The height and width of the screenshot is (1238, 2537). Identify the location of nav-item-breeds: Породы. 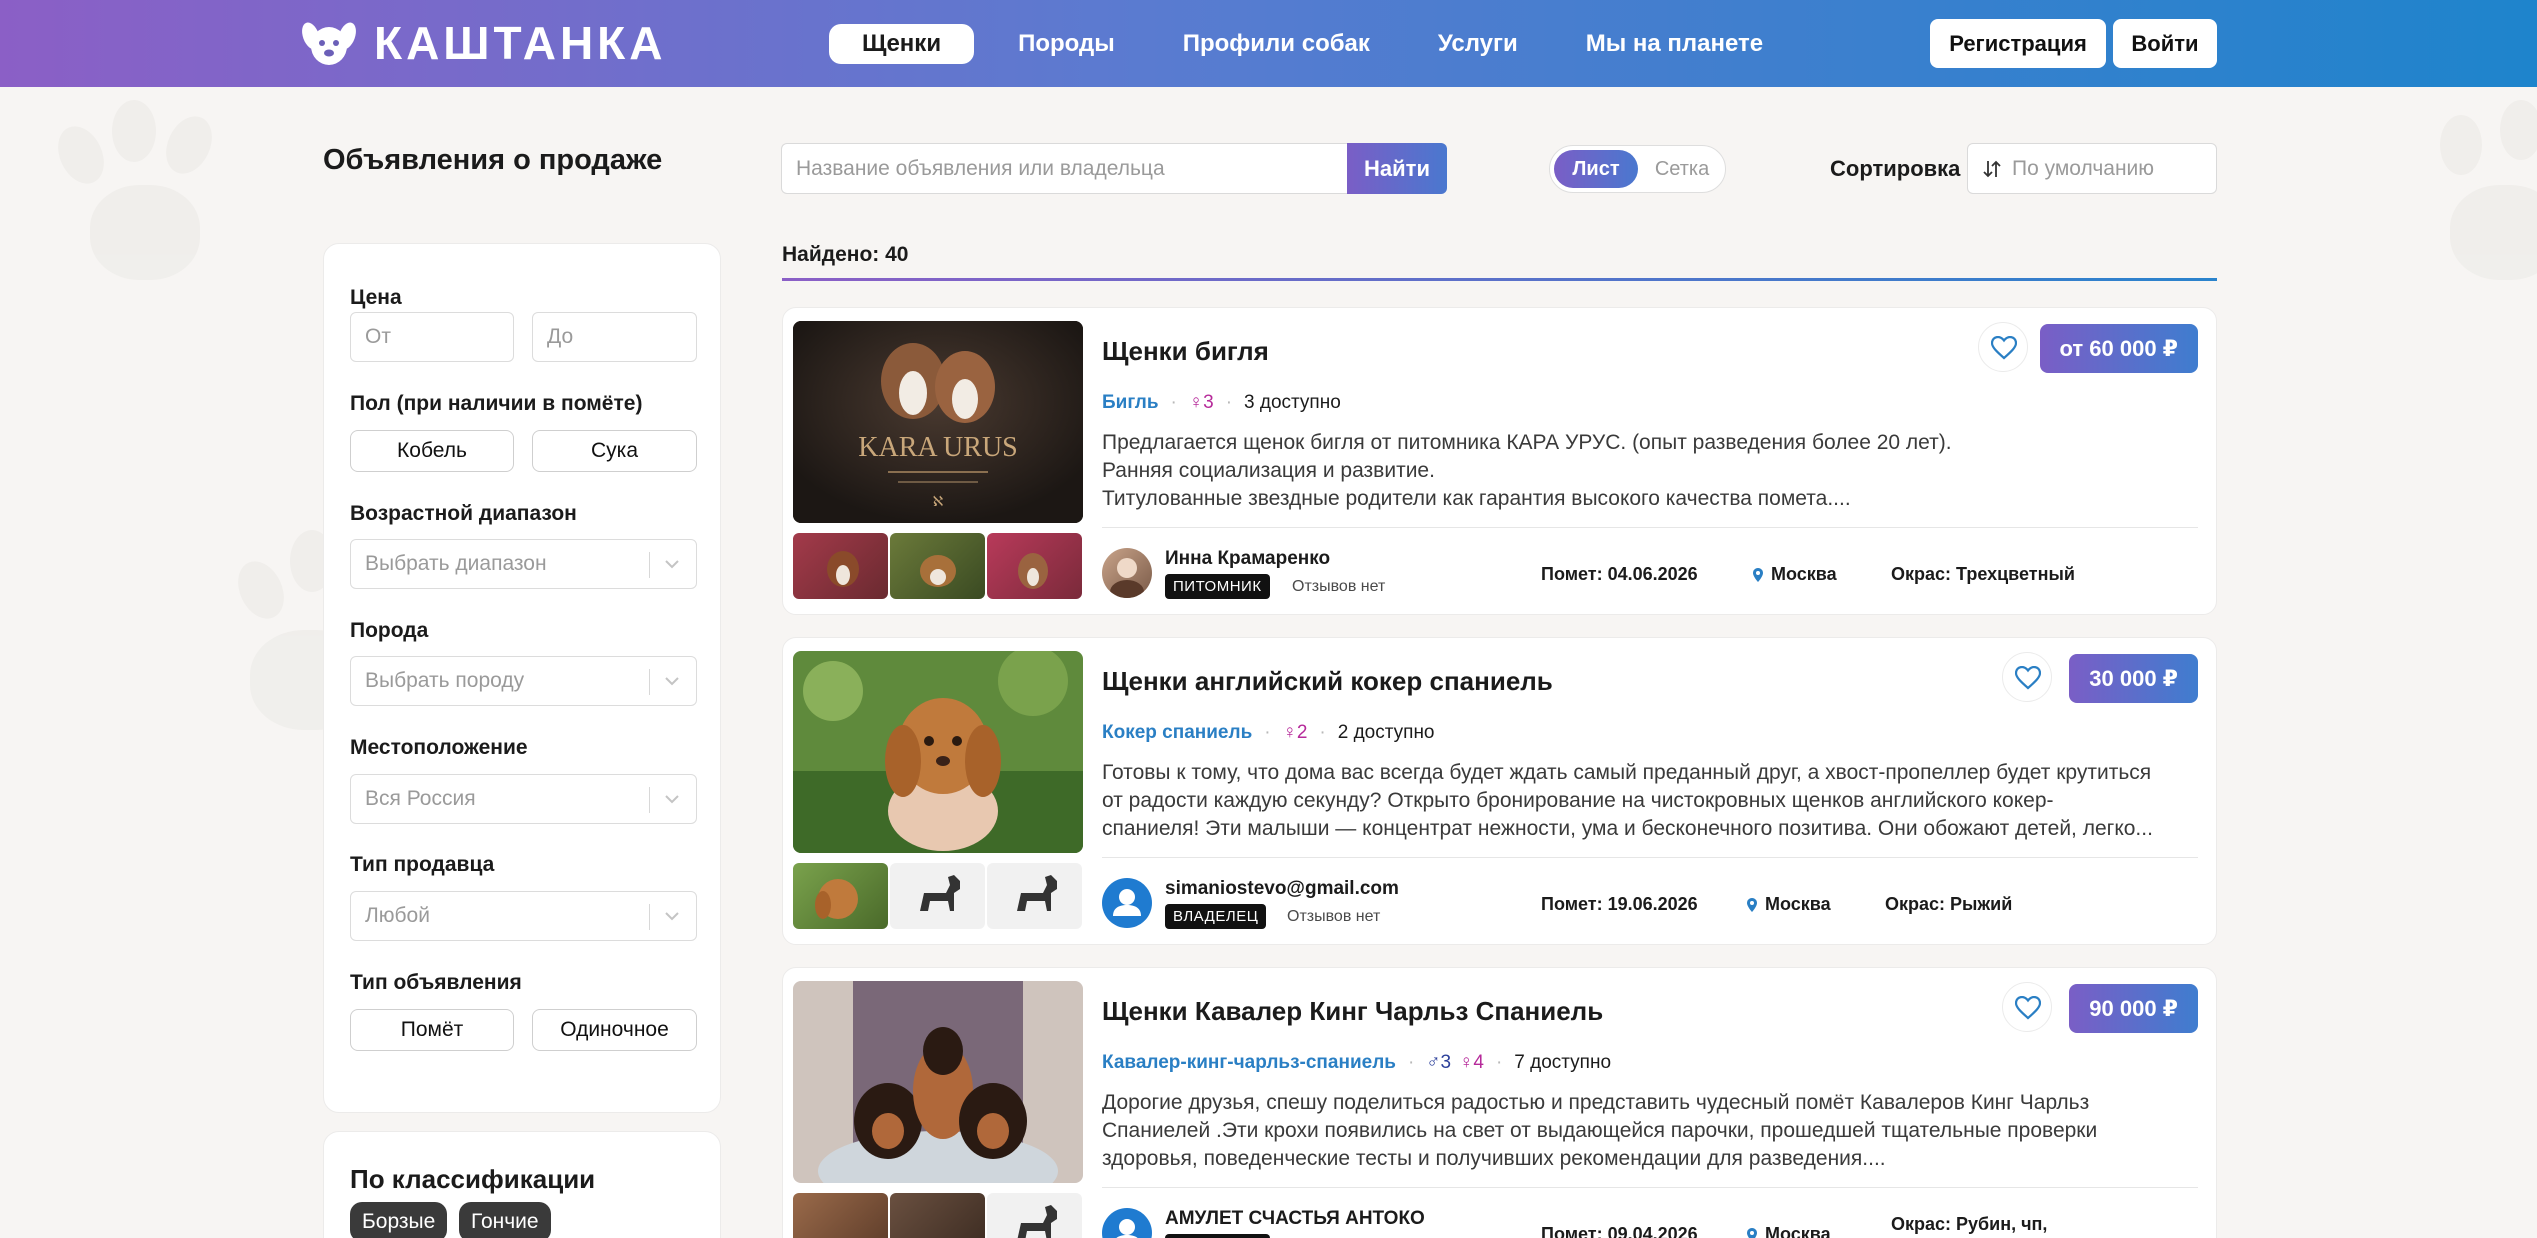
(1066, 44).